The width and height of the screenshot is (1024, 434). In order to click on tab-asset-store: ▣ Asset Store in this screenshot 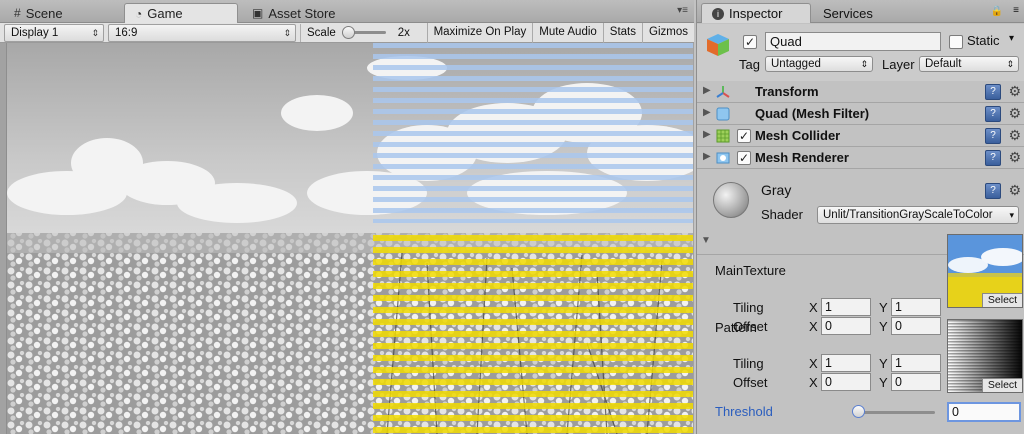, I will do `click(294, 13)`.